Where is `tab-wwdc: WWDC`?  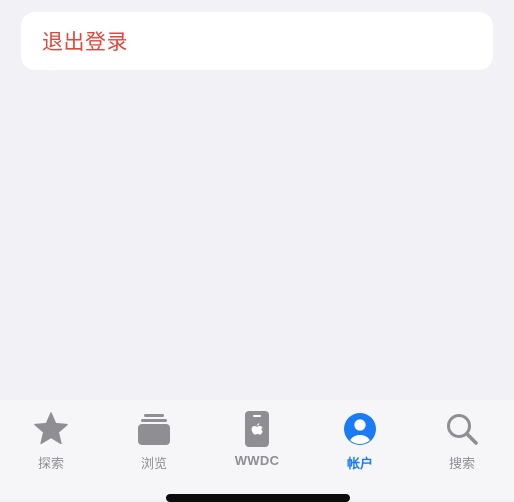
tab-wwdc: WWDC is located at coordinates (257, 442).